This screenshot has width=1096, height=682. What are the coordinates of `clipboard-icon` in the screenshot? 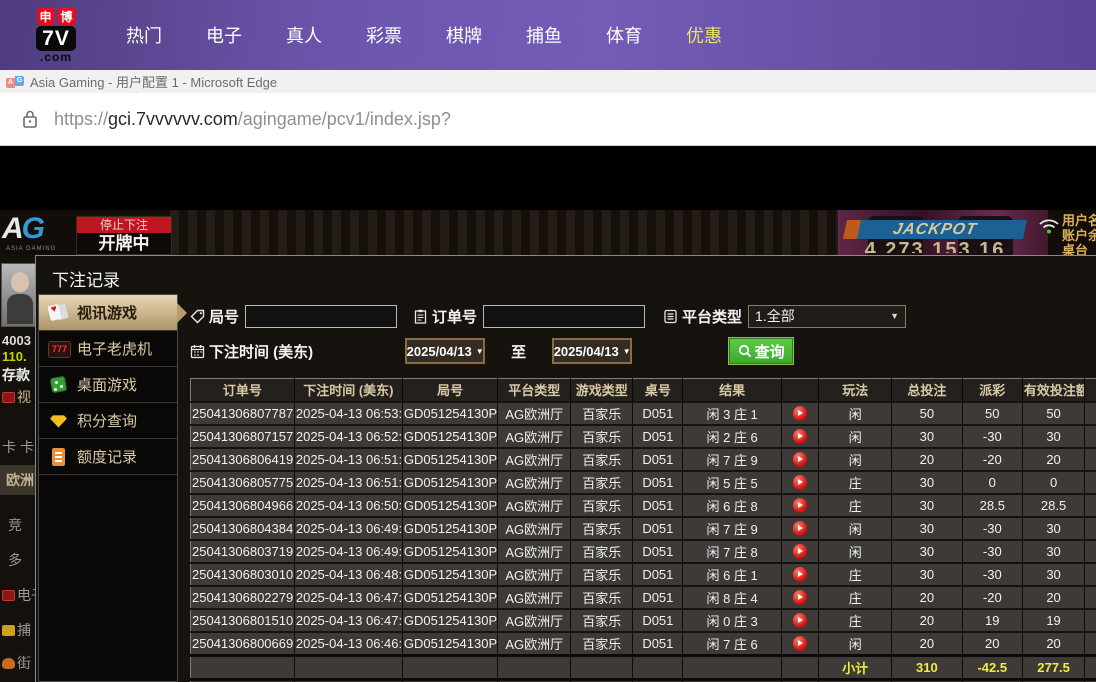 It's located at (420, 316).